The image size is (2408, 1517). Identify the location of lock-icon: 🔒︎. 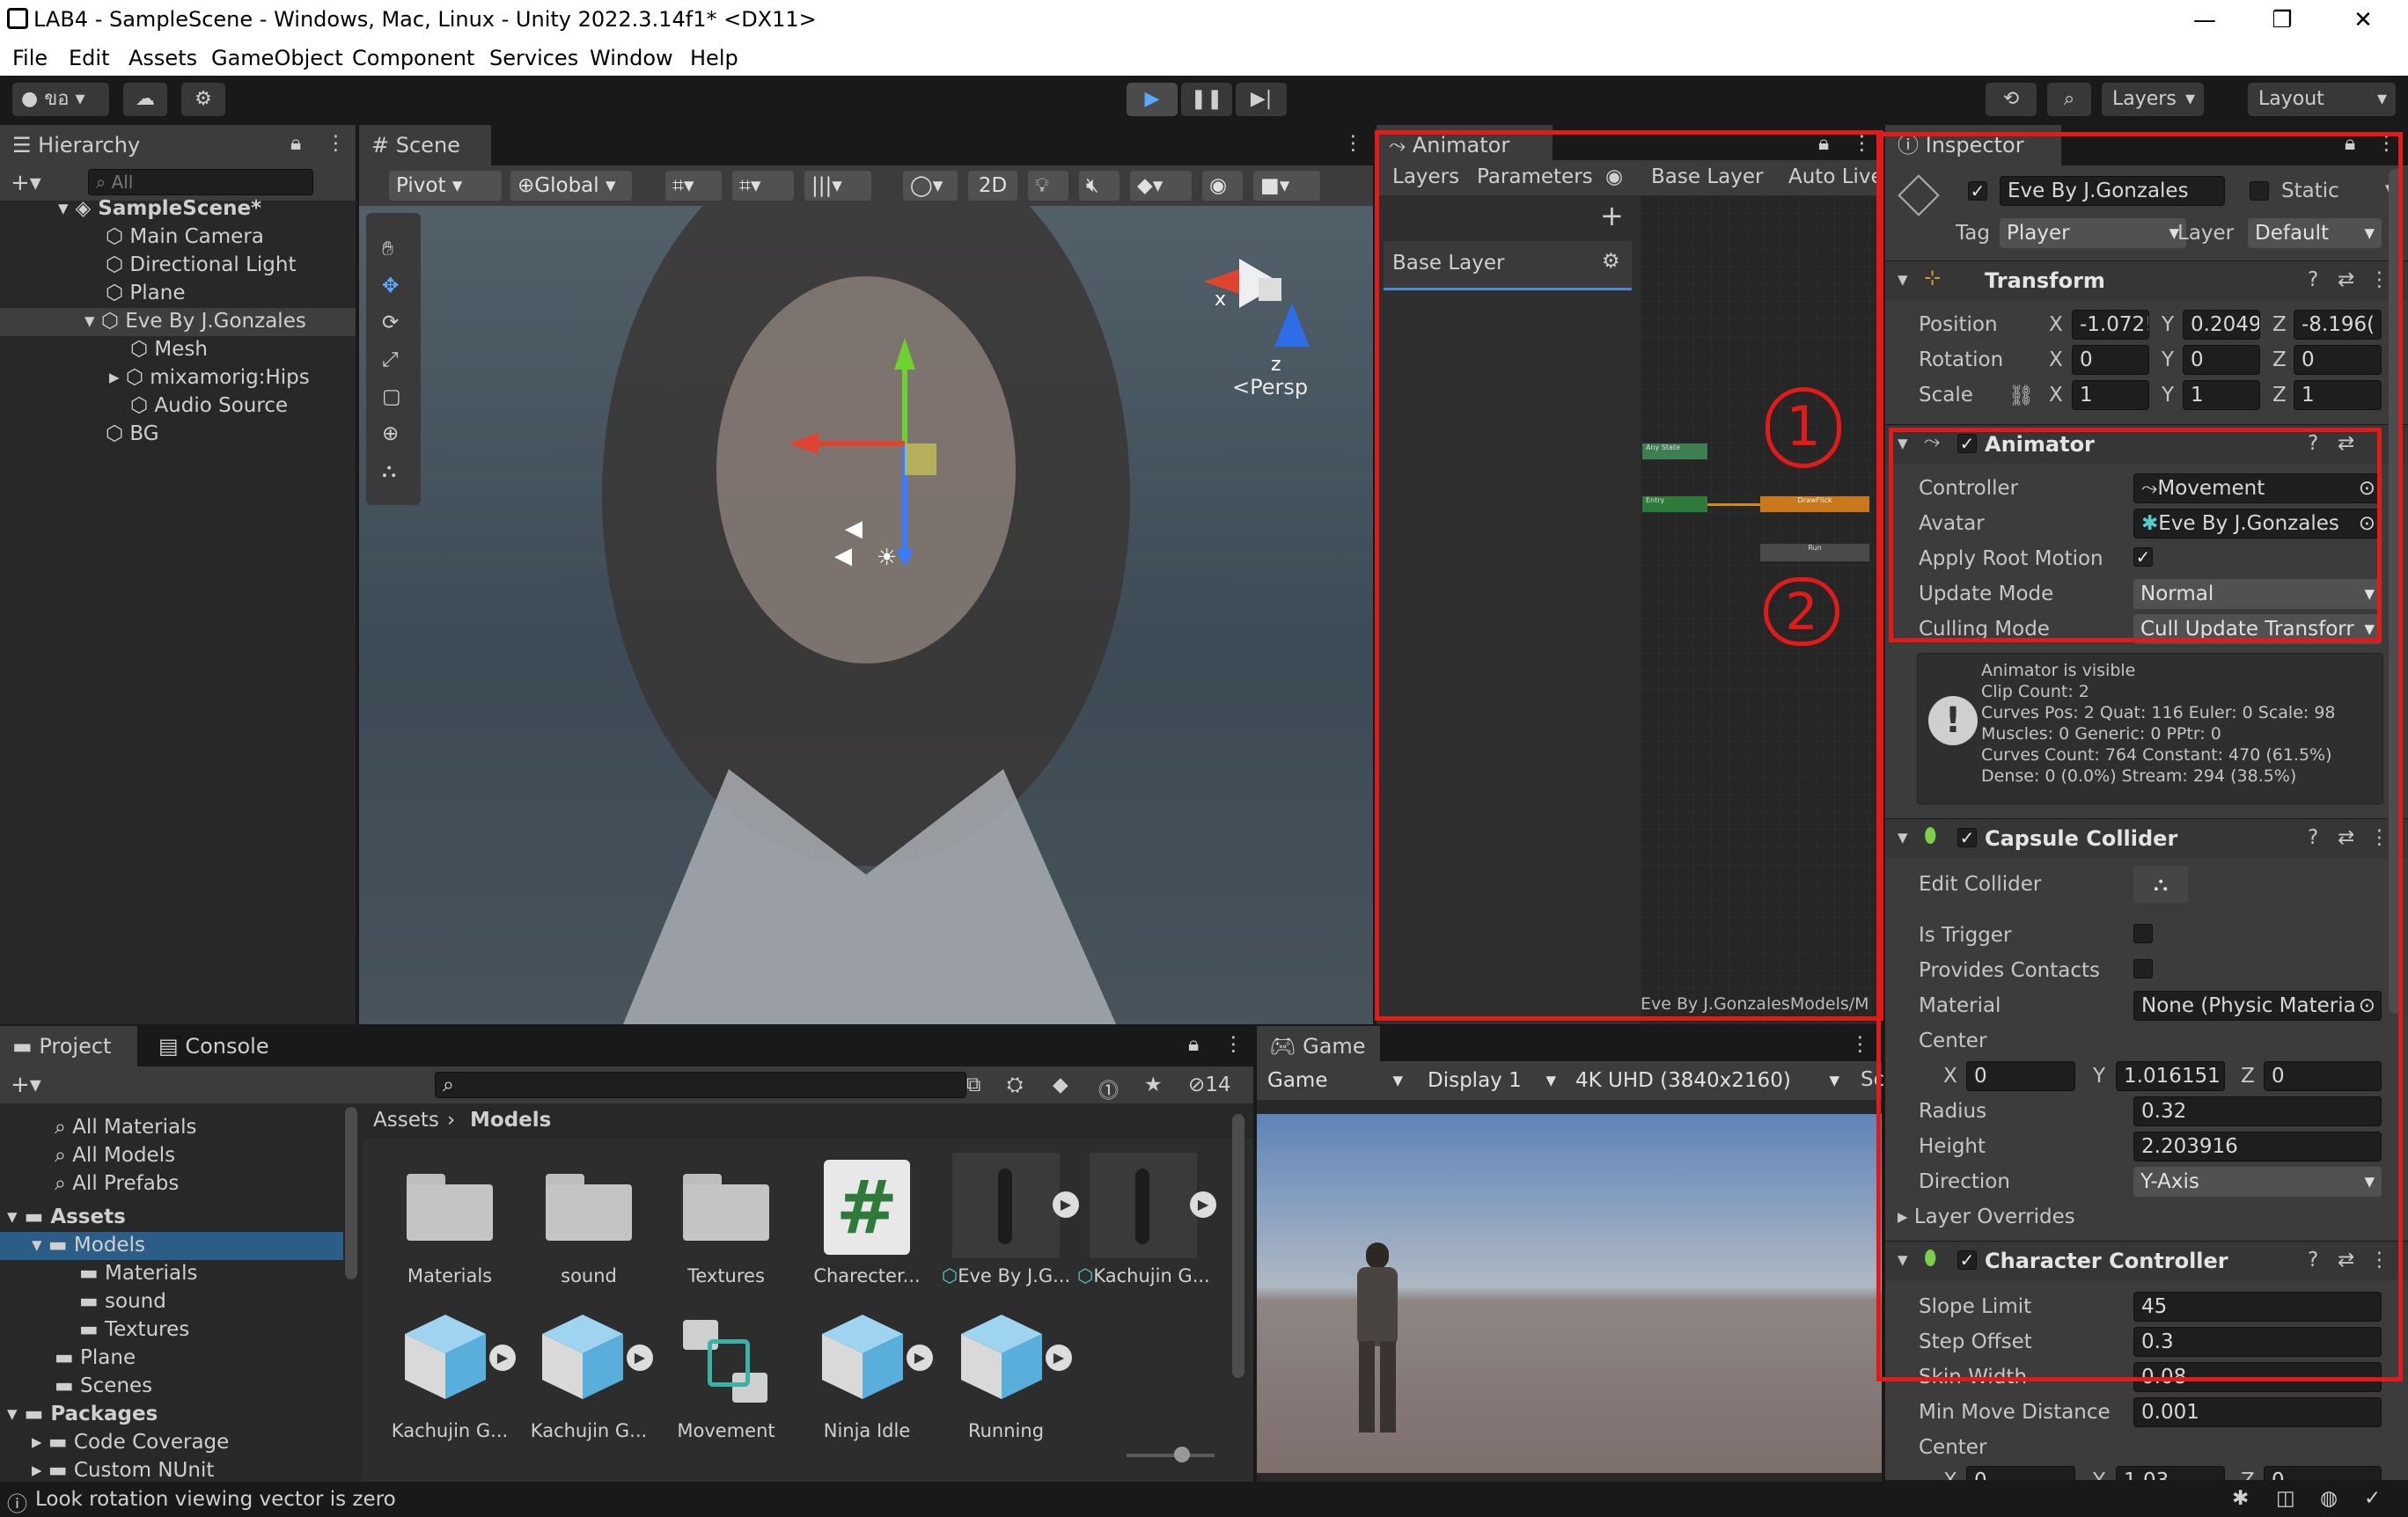
(1193, 1044).